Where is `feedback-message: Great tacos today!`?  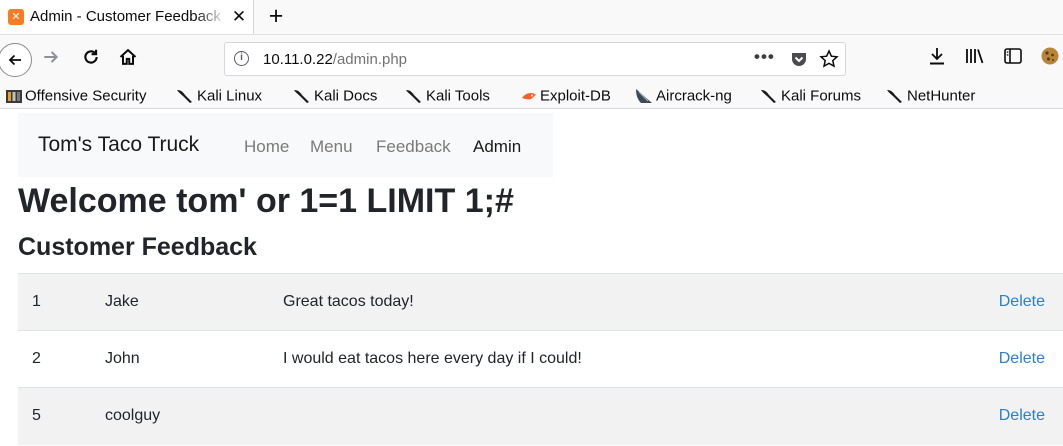
feedback-message: Great tacos today! is located at coordinates (348, 301).